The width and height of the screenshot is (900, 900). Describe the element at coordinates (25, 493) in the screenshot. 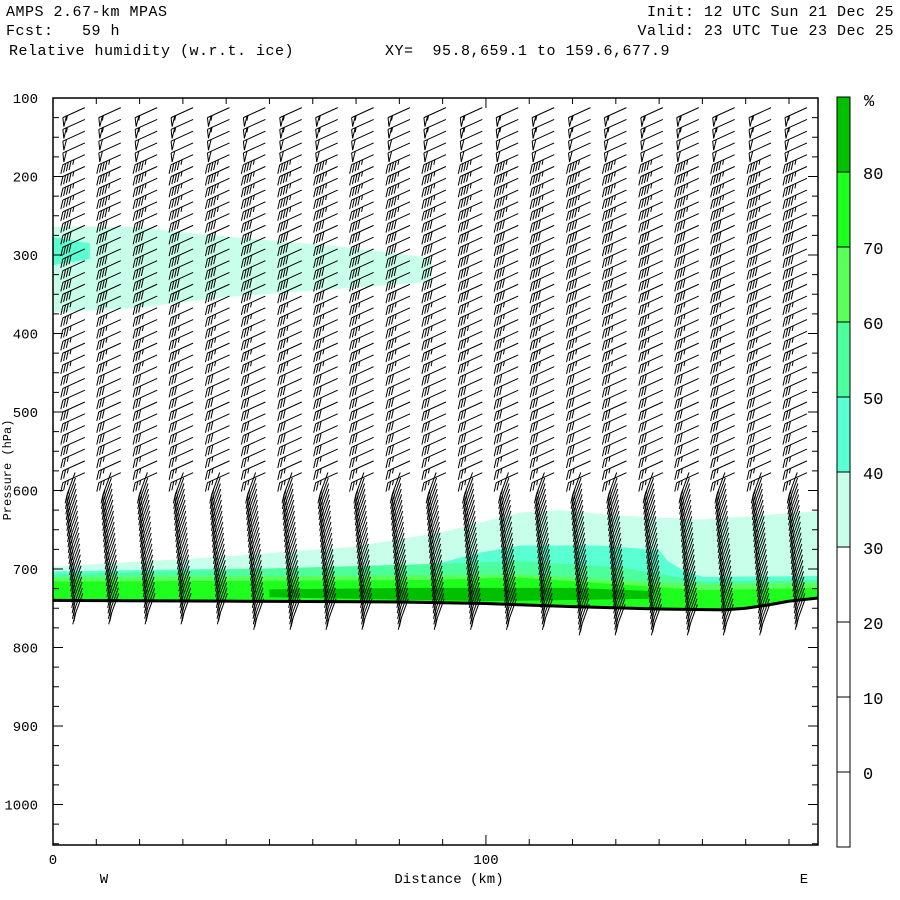

I see `y-tick-label: 600` at that location.